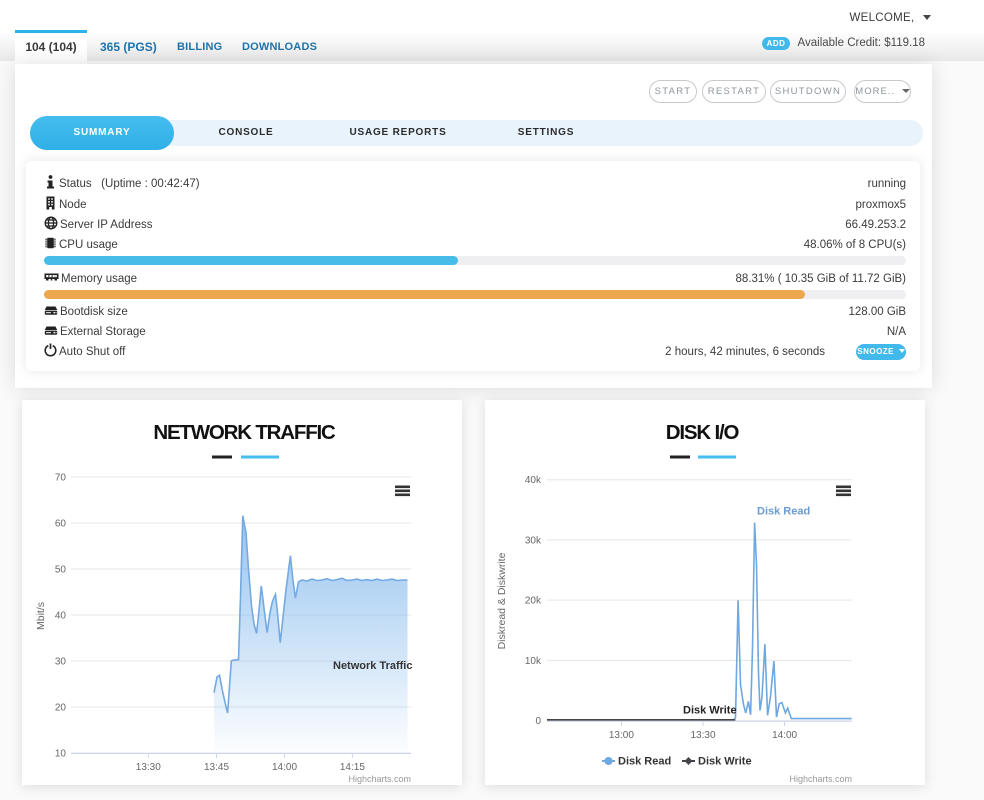 This screenshot has width=984, height=800. I want to click on svg-text: 13:45, so click(216, 767).